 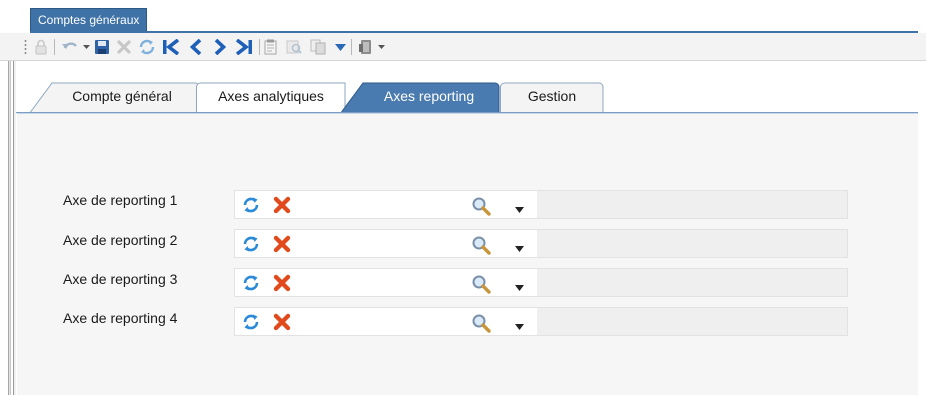 I want to click on axe-reporting-1-input, so click(x=380, y=204).